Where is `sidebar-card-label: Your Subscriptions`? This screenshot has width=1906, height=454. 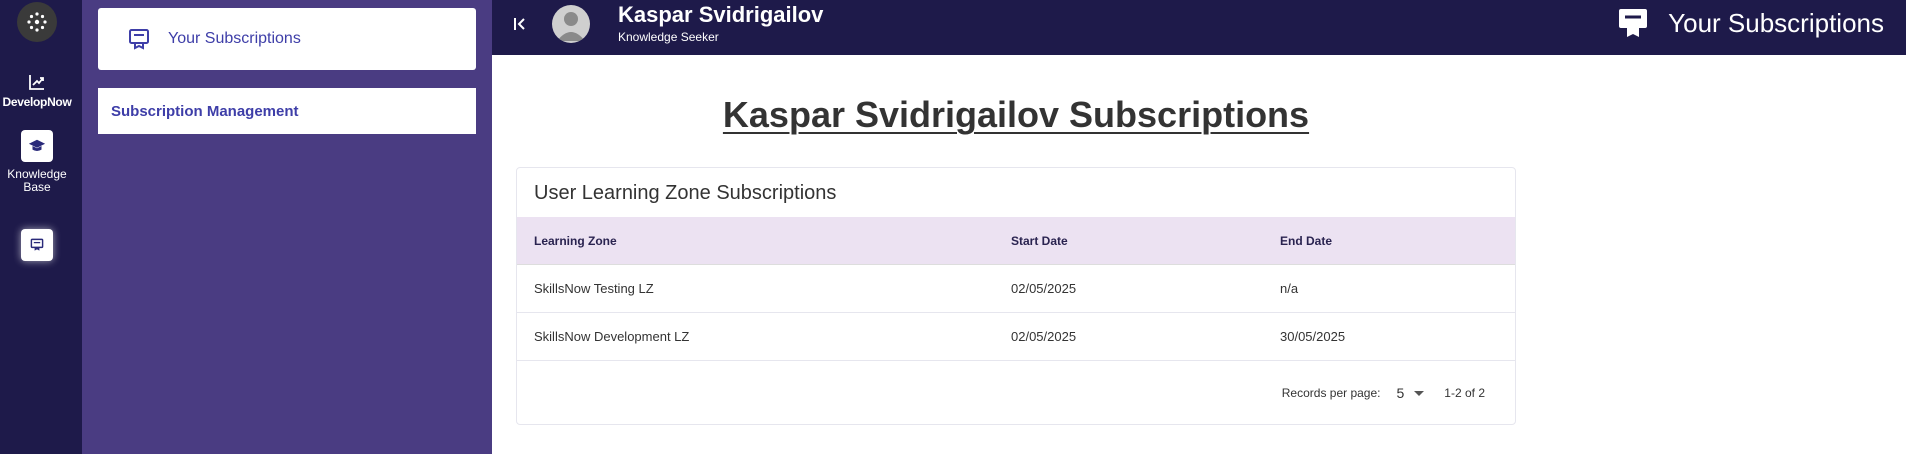 sidebar-card-label: Your Subscriptions is located at coordinates (234, 38).